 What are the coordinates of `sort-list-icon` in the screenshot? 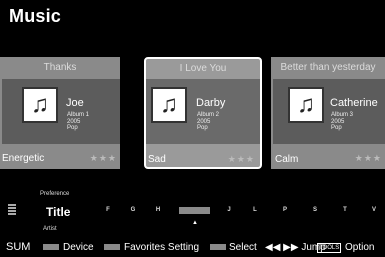 It's located at (12, 210).